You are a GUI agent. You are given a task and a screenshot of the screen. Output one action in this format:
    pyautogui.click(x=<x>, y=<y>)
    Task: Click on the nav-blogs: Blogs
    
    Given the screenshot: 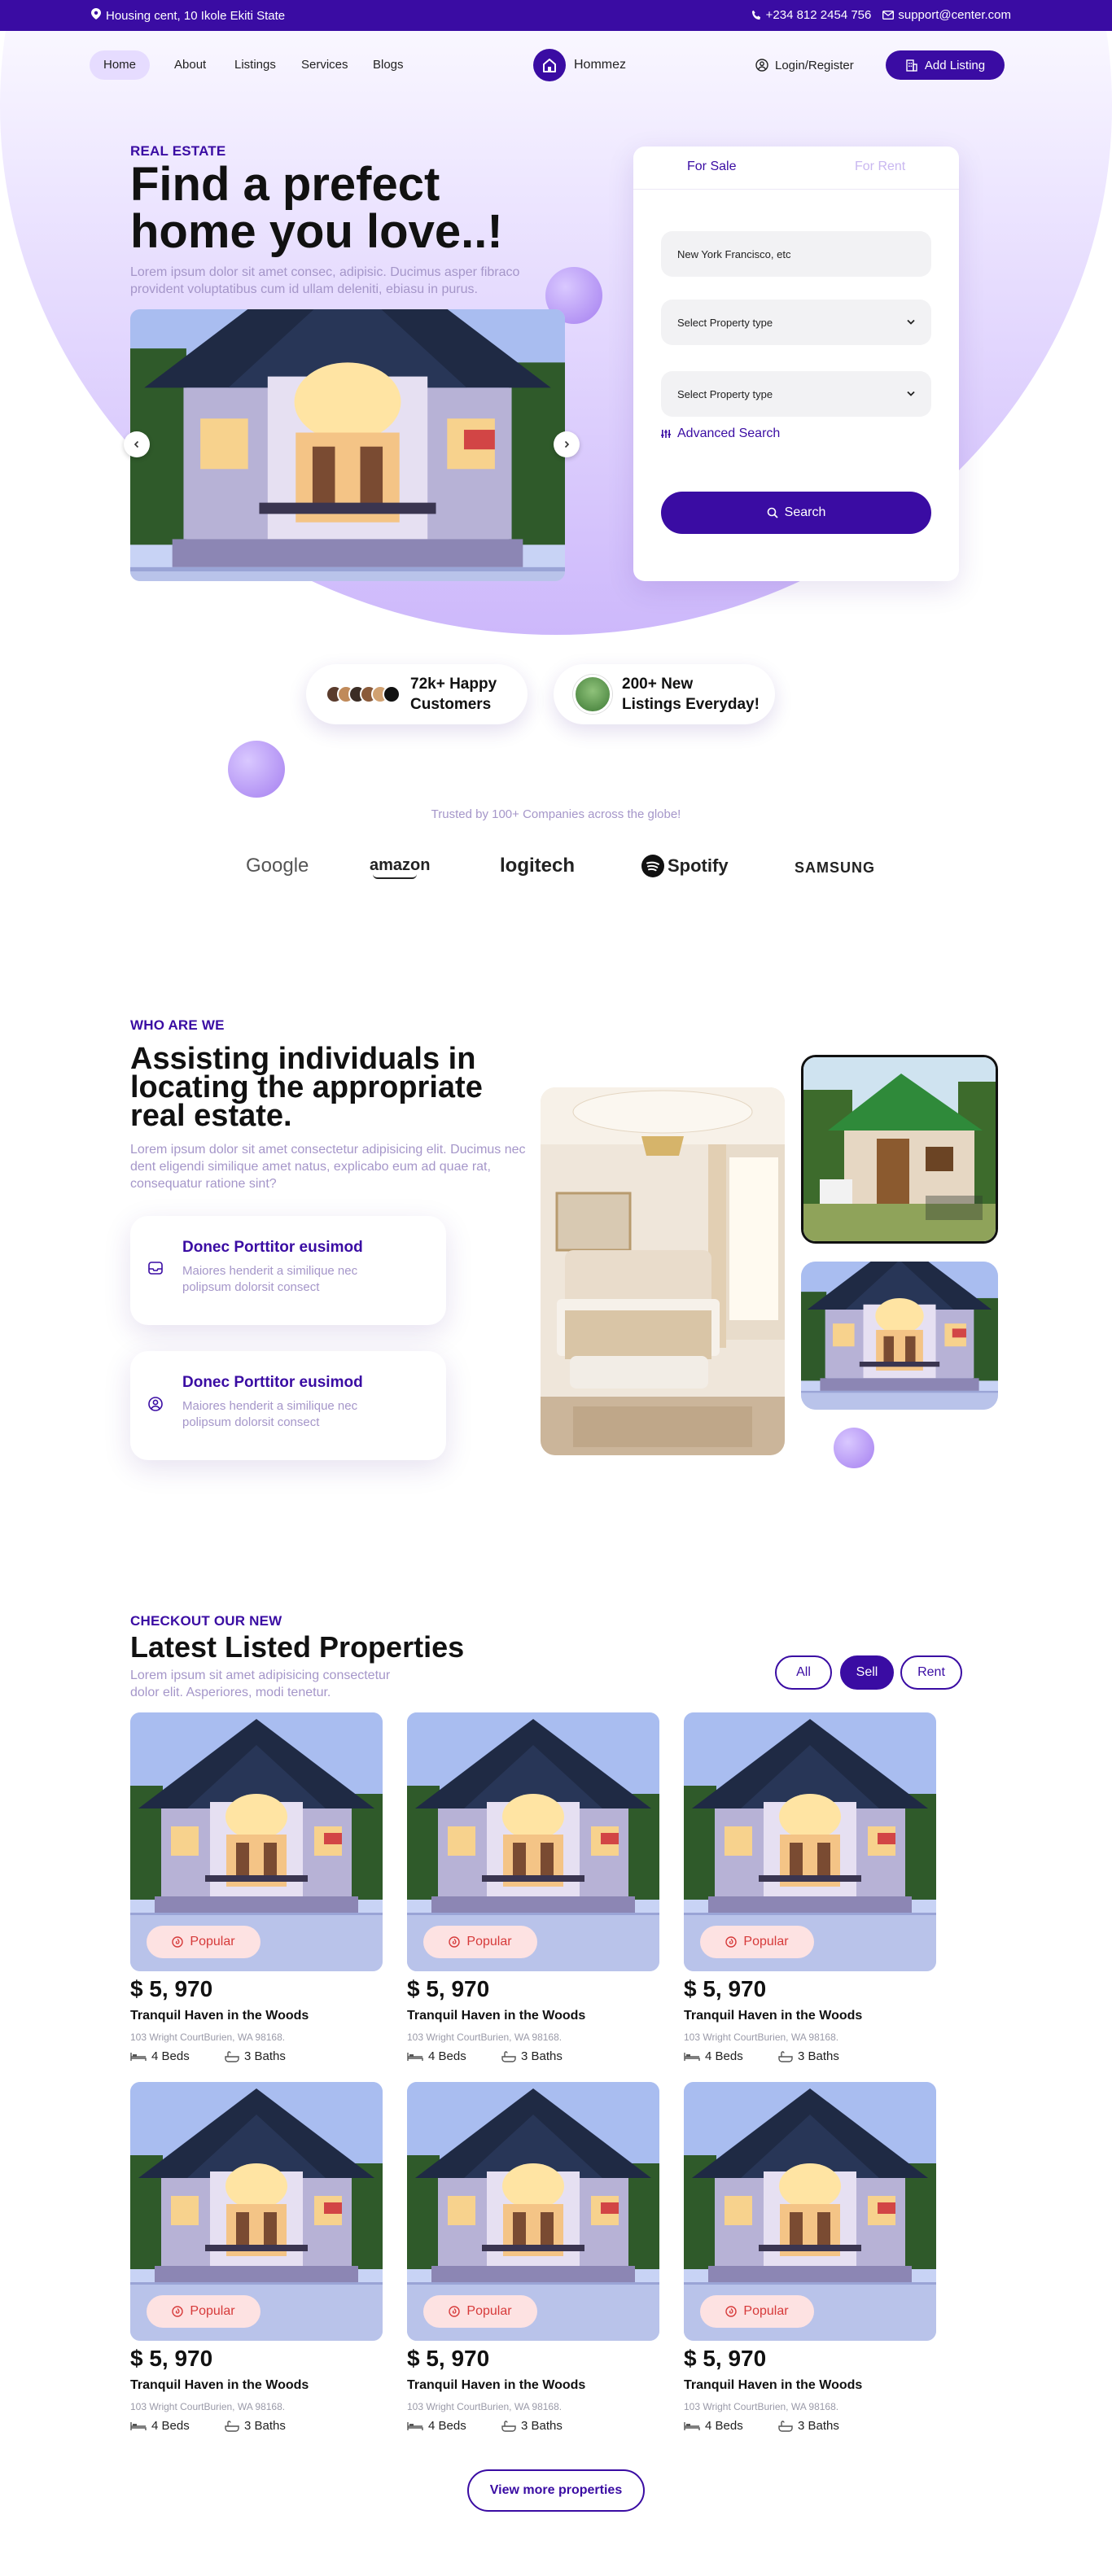 What is the action you would take?
    pyautogui.click(x=388, y=65)
    